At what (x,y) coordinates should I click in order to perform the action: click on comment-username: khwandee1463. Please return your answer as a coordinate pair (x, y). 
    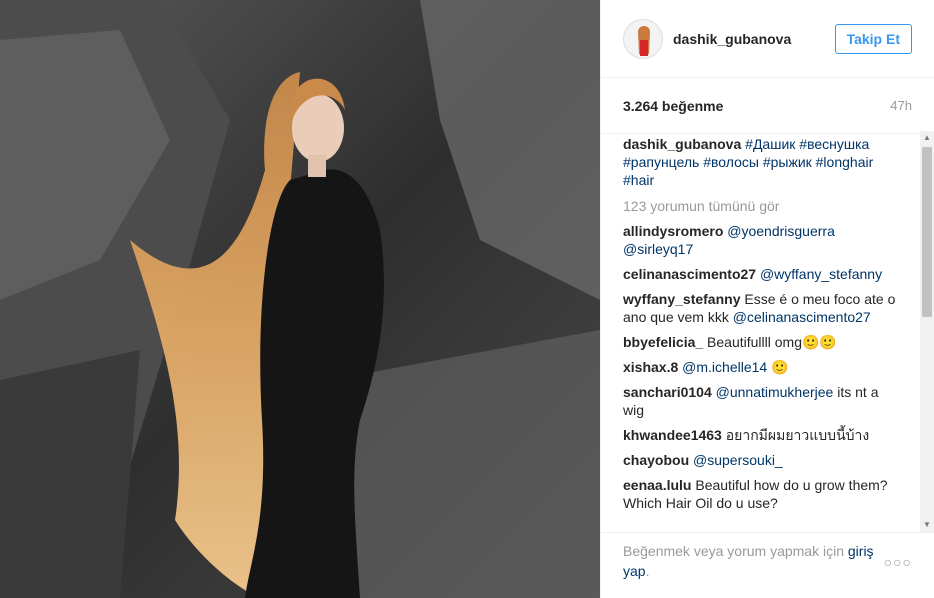
    Looking at the image, I should click on (672, 435).